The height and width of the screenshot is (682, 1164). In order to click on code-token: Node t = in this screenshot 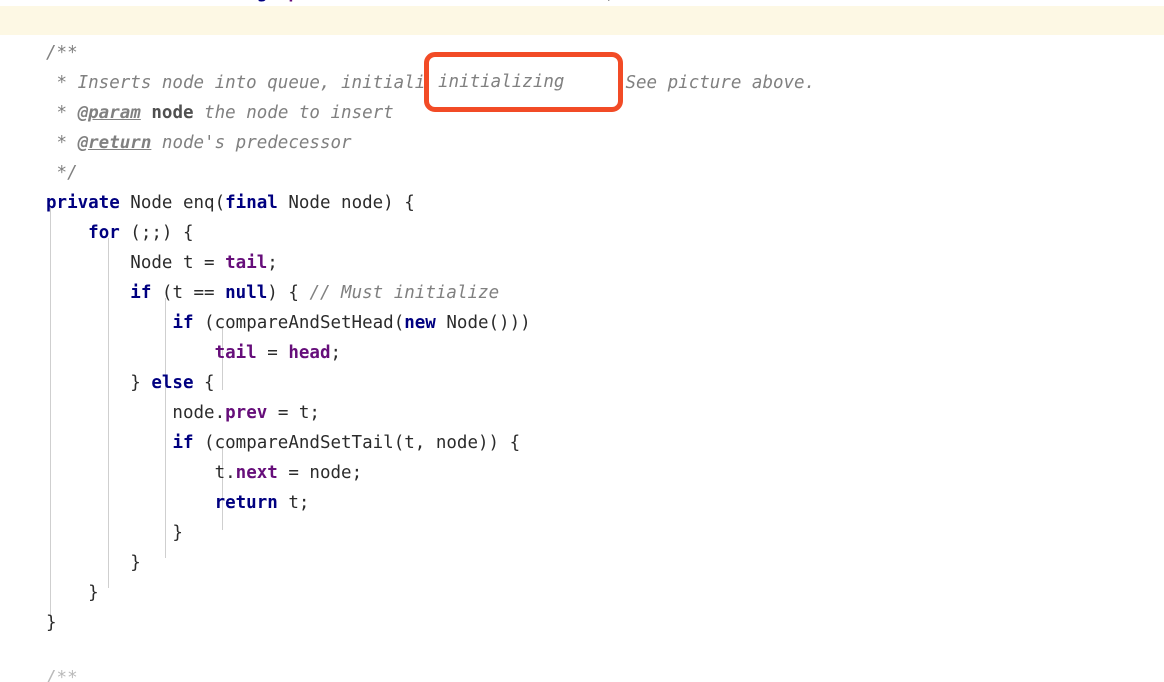, I will do `click(136, 263)`.